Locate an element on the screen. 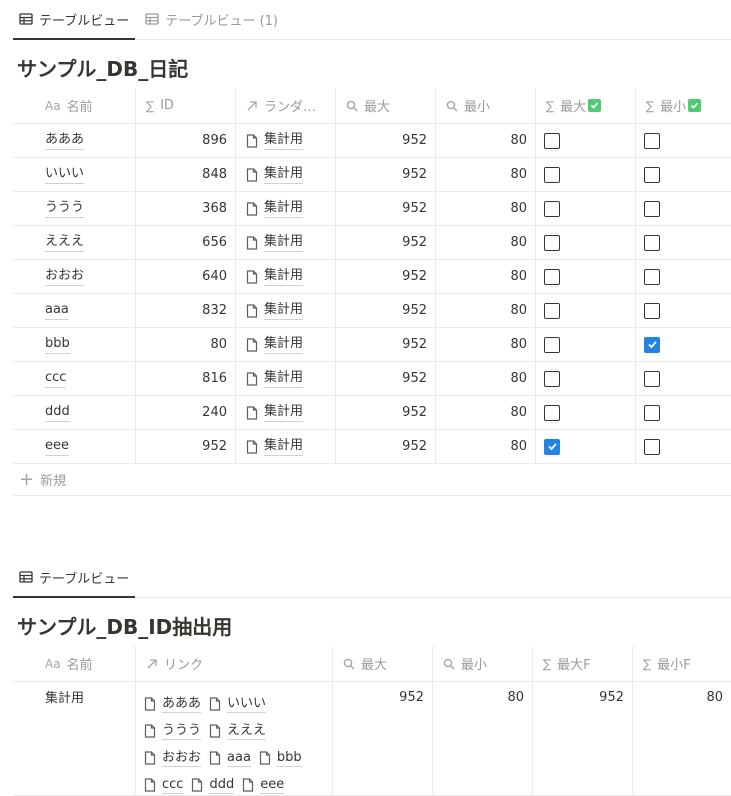 This screenshot has width=731, height=796. row-title: 集計用 is located at coordinates (64, 699).